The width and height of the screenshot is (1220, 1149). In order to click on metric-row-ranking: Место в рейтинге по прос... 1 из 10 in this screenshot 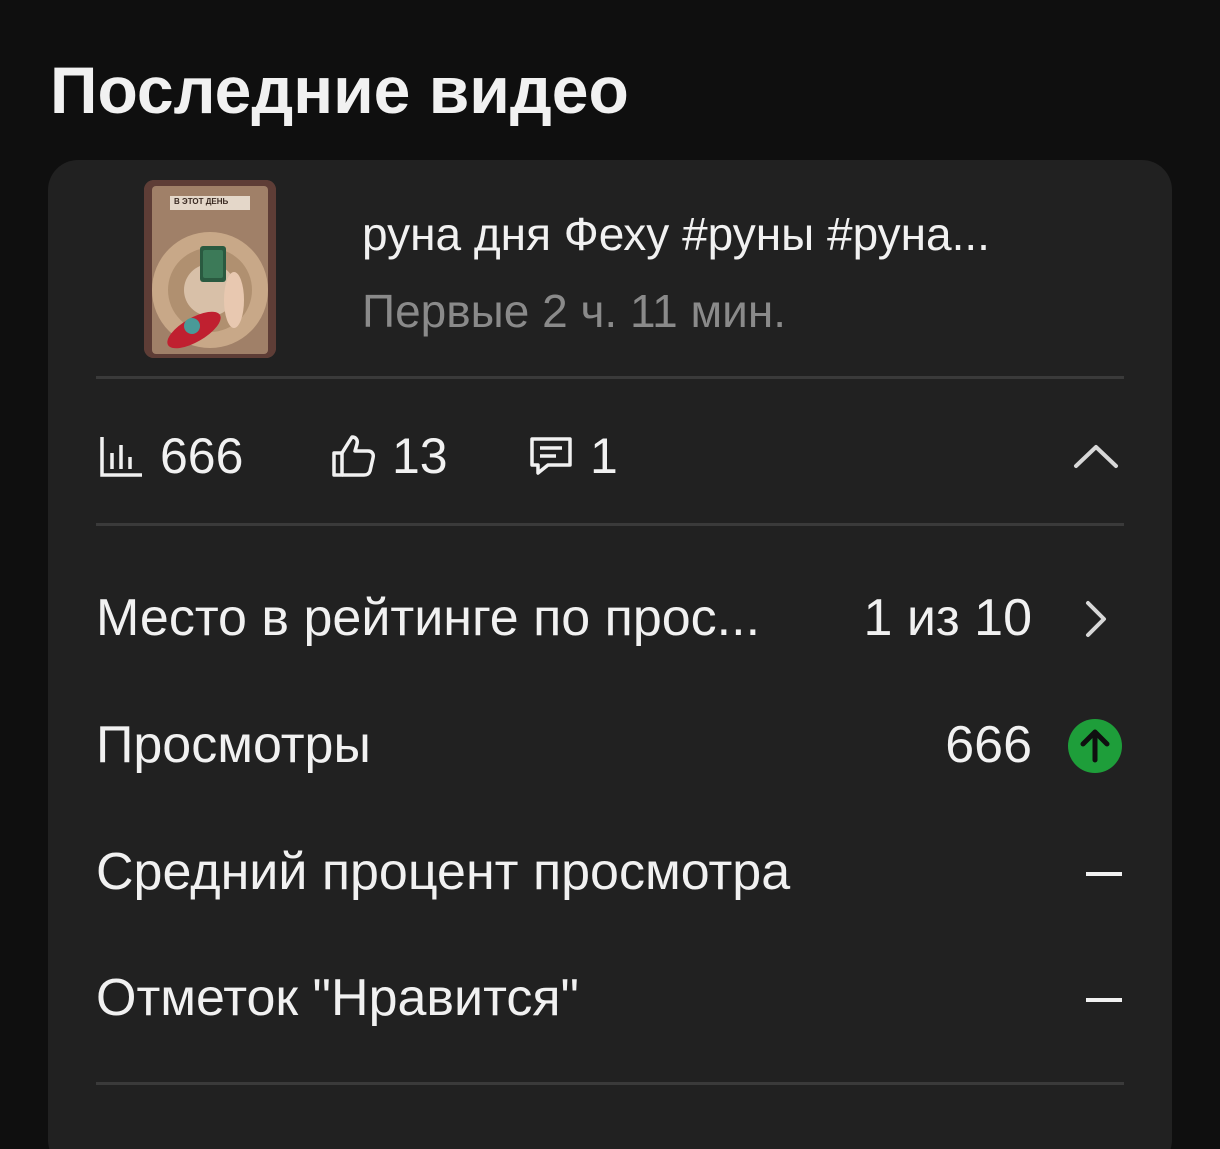, I will do `click(610, 618)`.